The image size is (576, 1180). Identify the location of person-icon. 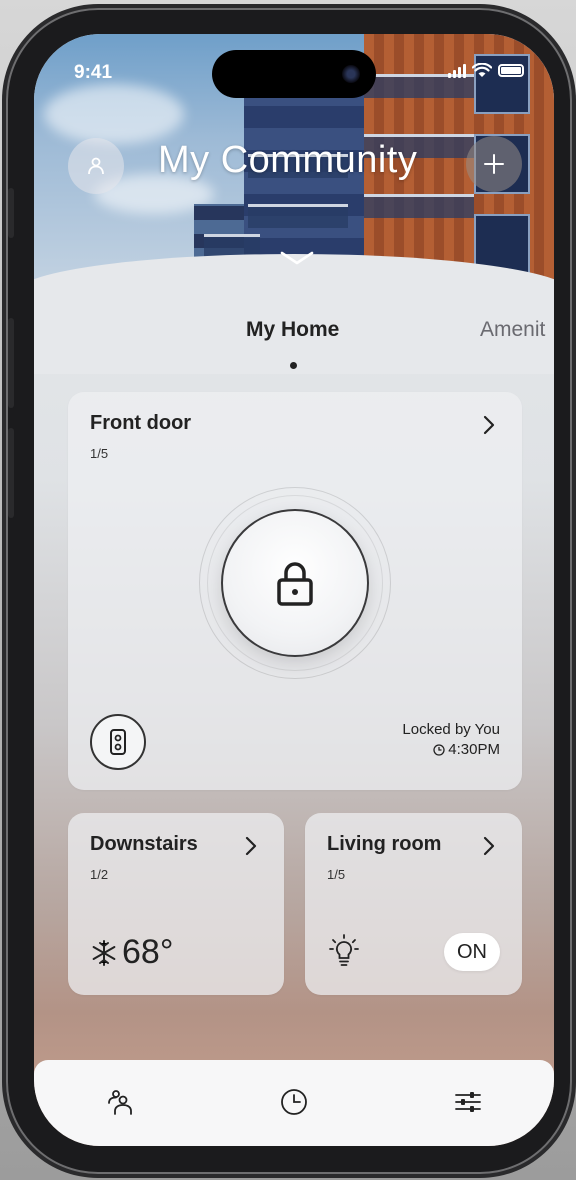
(96, 166).